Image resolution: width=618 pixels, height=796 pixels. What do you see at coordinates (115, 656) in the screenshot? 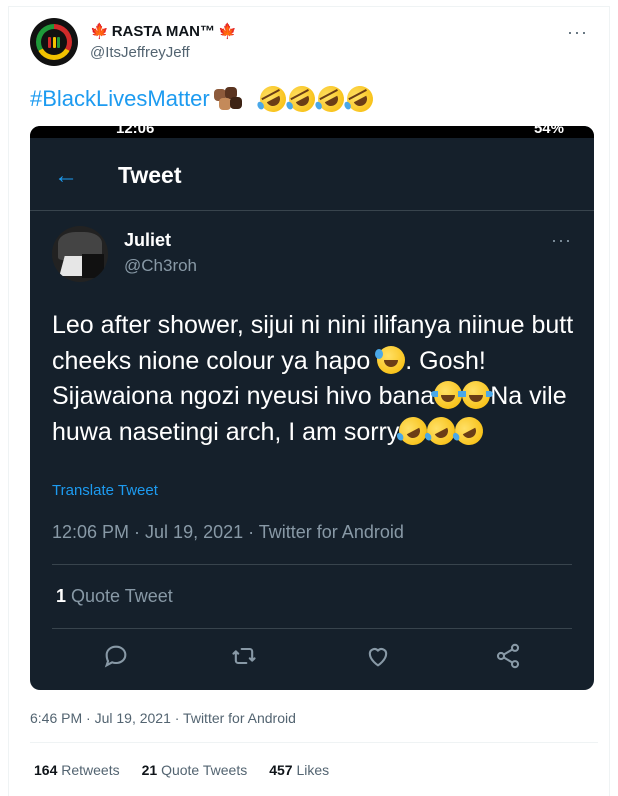
I see `reply-icon` at bounding box center [115, 656].